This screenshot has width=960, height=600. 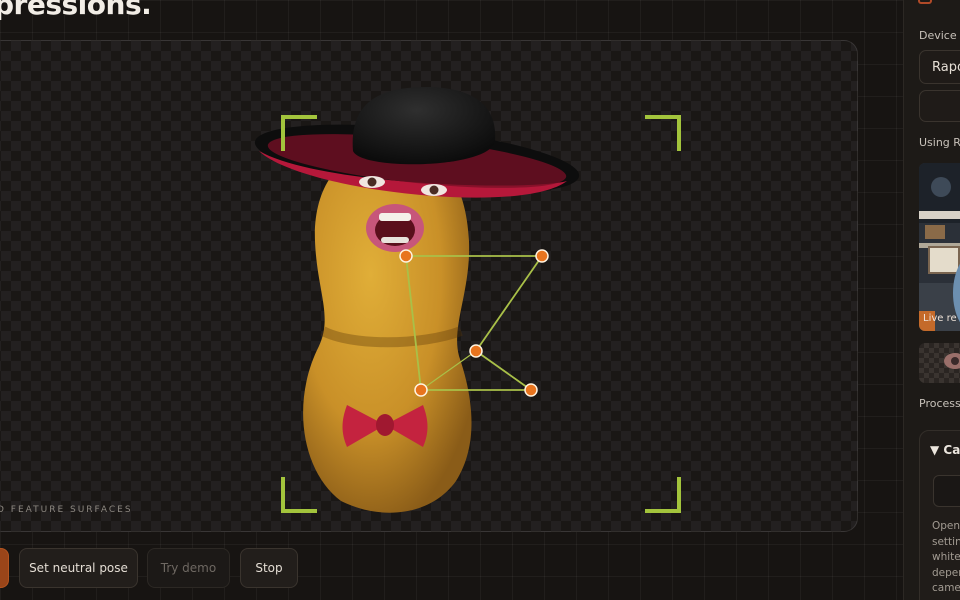 What do you see at coordinates (663, 495) in the screenshot?
I see `frame-corner-bottom-right` at bounding box center [663, 495].